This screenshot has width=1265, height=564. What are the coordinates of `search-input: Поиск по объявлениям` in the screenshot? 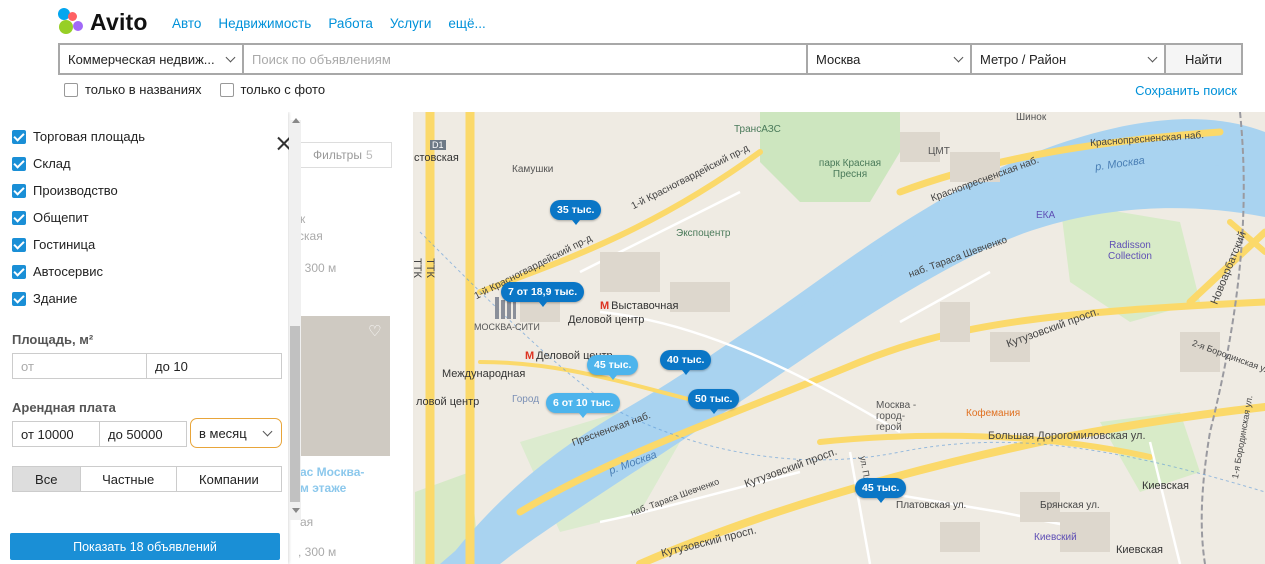 It's located at (526, 59).